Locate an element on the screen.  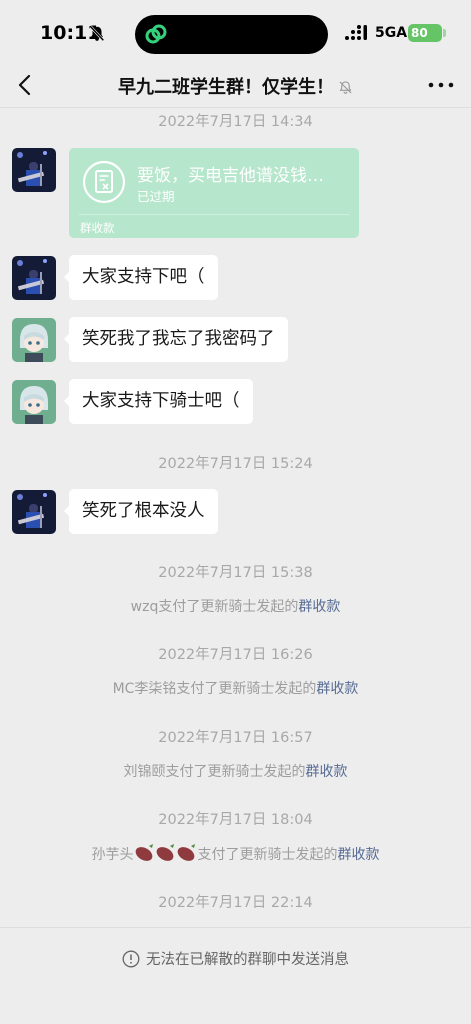
timestamp: 2022年7月17日 14:34 is located at coordinates (235, 122).